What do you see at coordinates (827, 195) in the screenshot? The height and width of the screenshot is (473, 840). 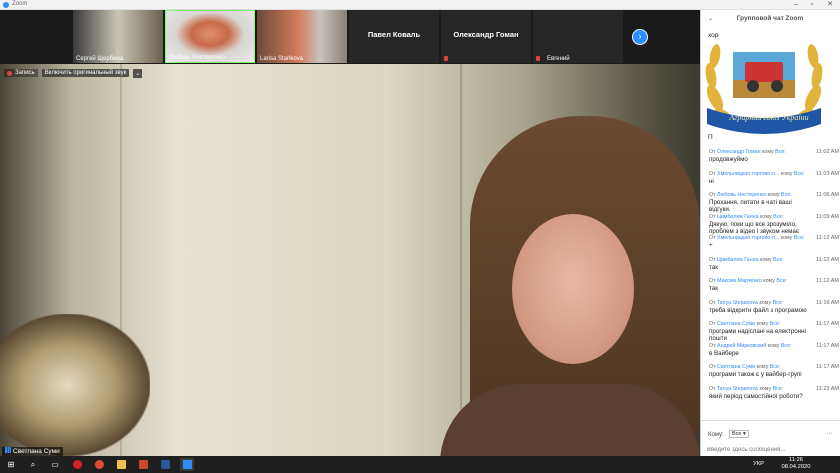 I see `message-time: 11:06 AM` at bounding box center [827, 195].